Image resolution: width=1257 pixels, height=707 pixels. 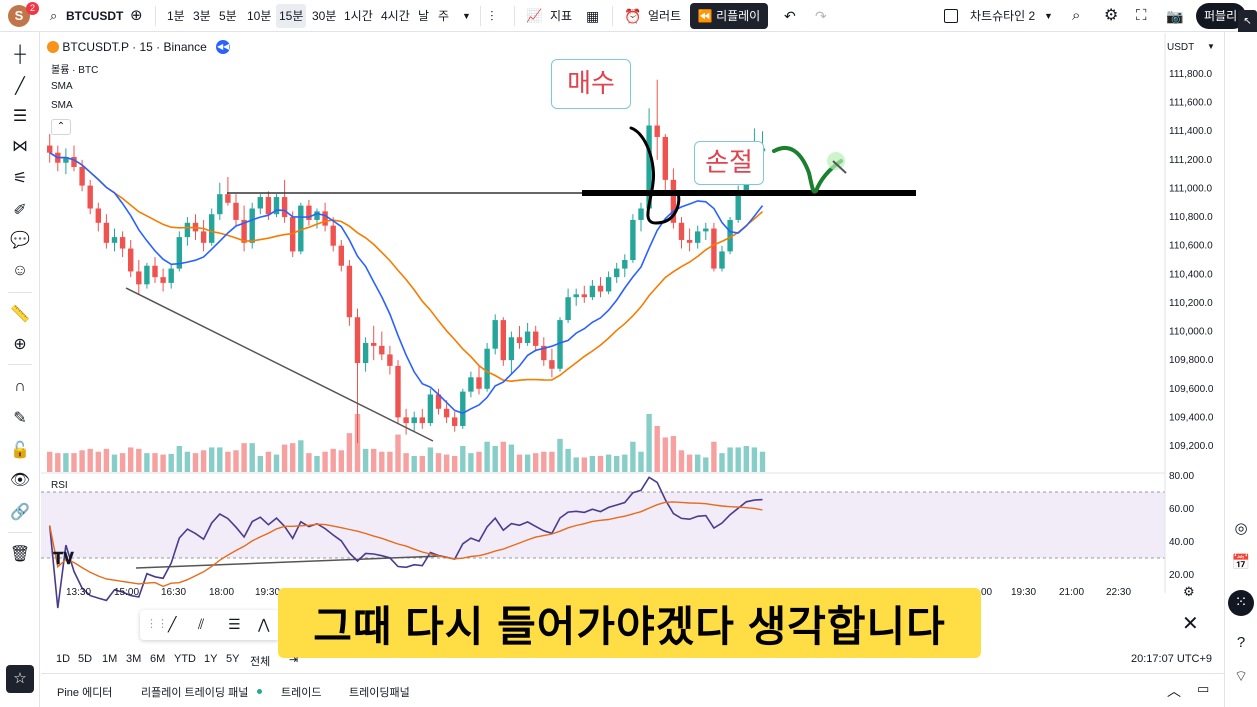 What do you see at coordinates (172, 624) in the screenshot?
I see `line-tool-icon: ╱` at bounding box center [172, 624].